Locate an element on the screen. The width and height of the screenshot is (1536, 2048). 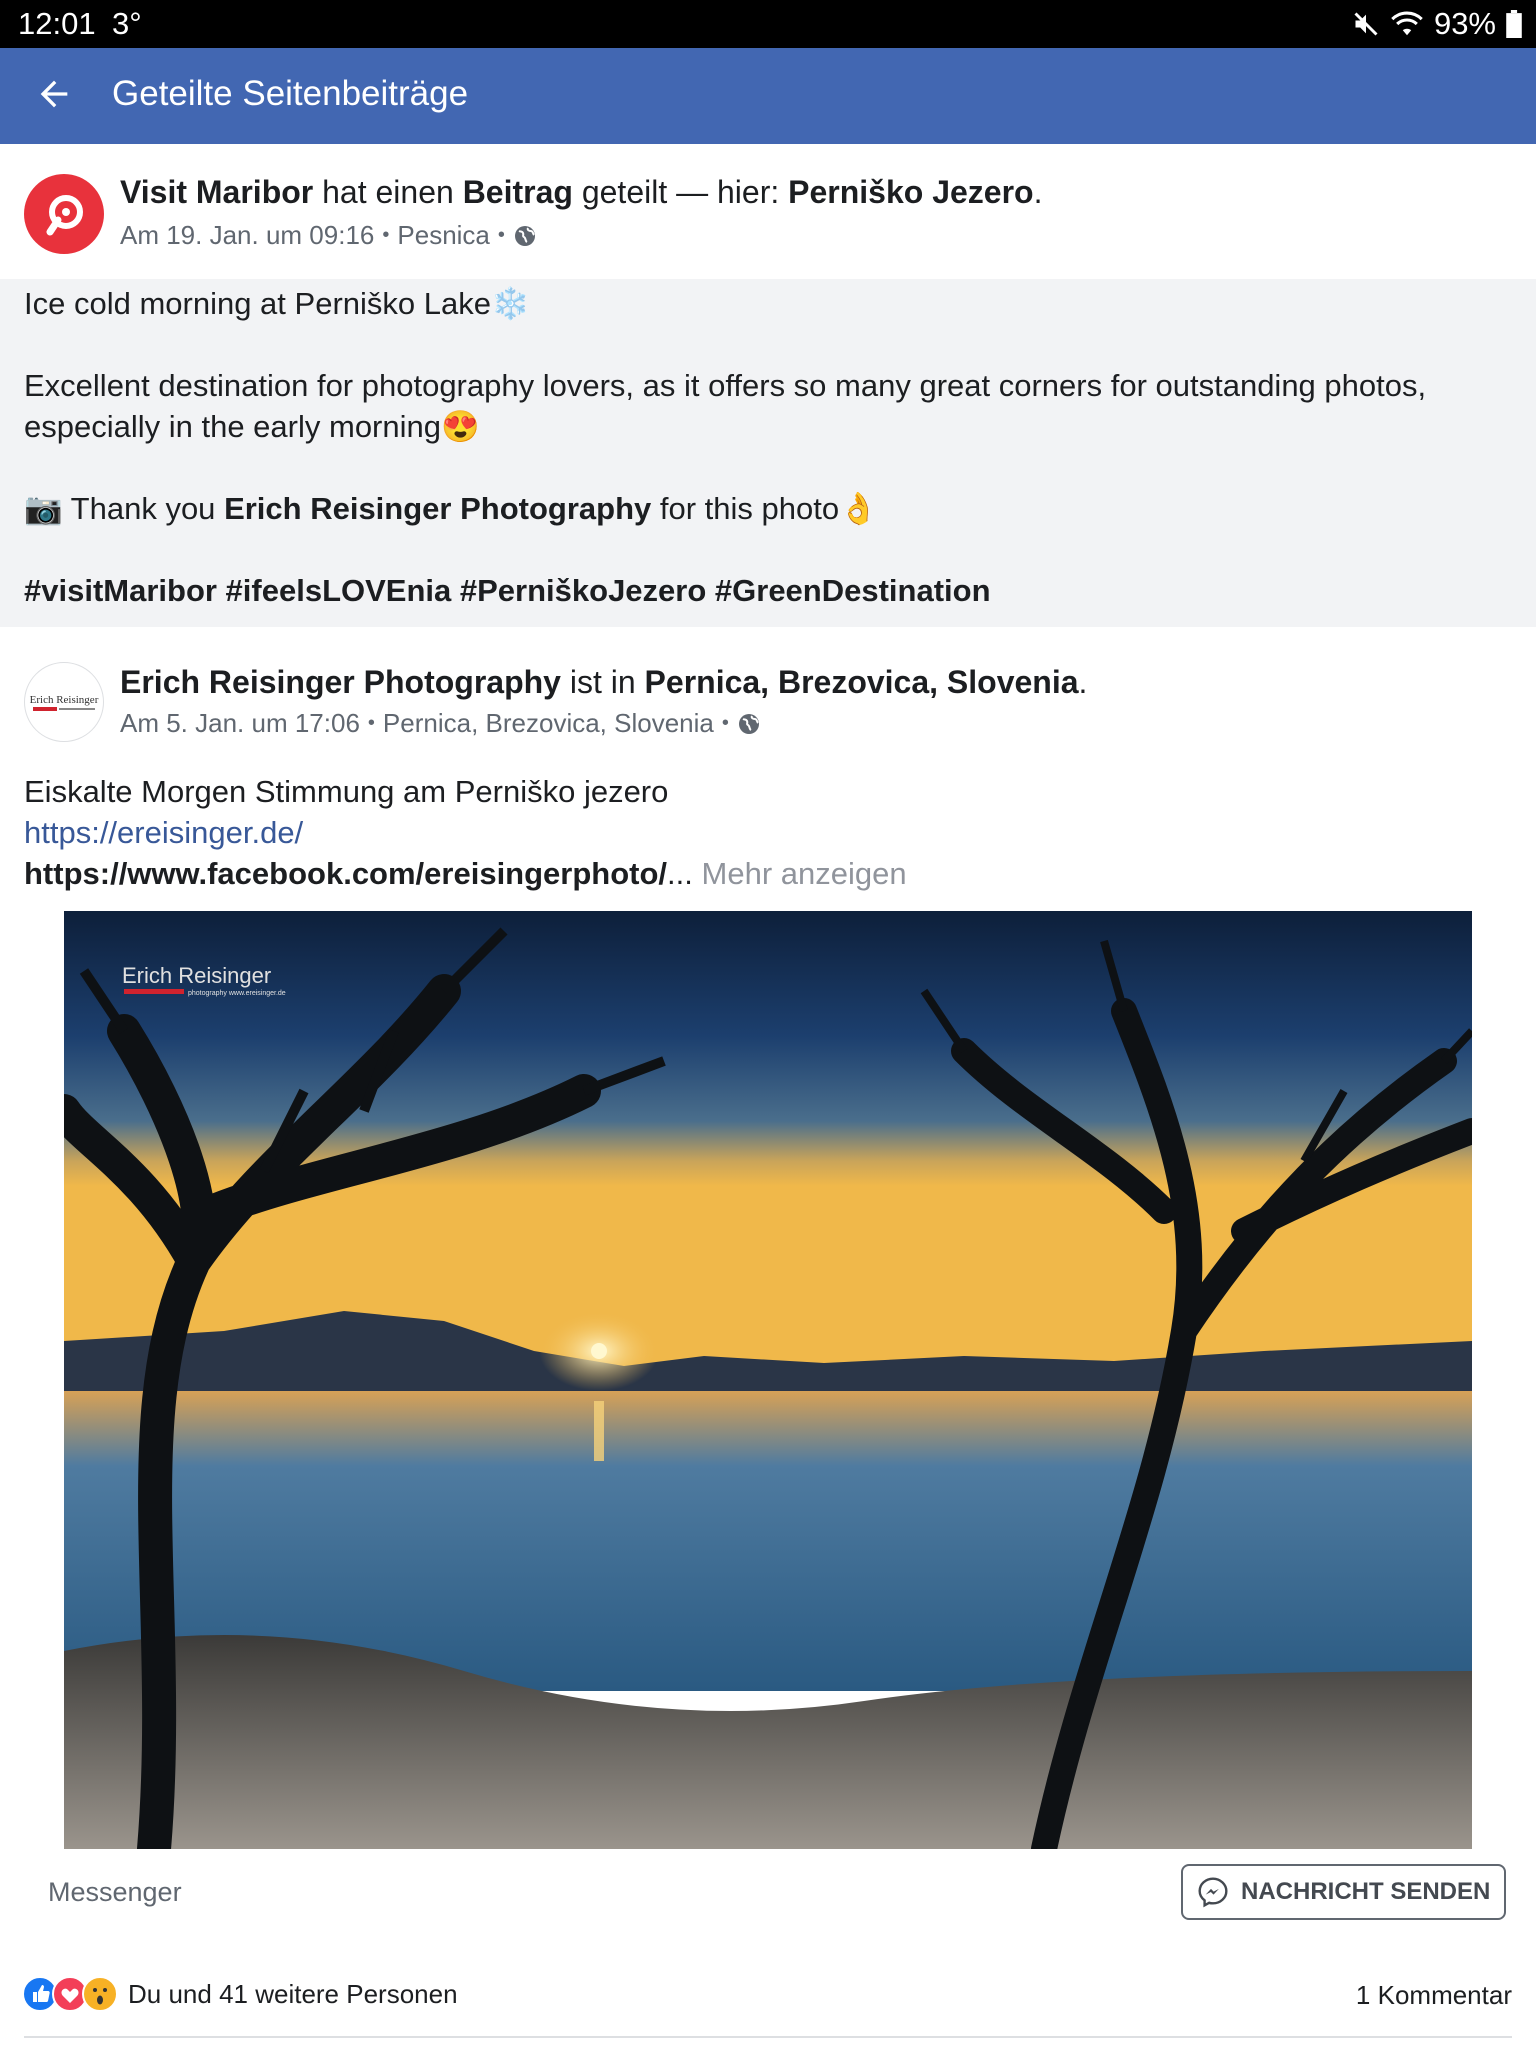
wow-icon is located at coordinates (100, 1994).